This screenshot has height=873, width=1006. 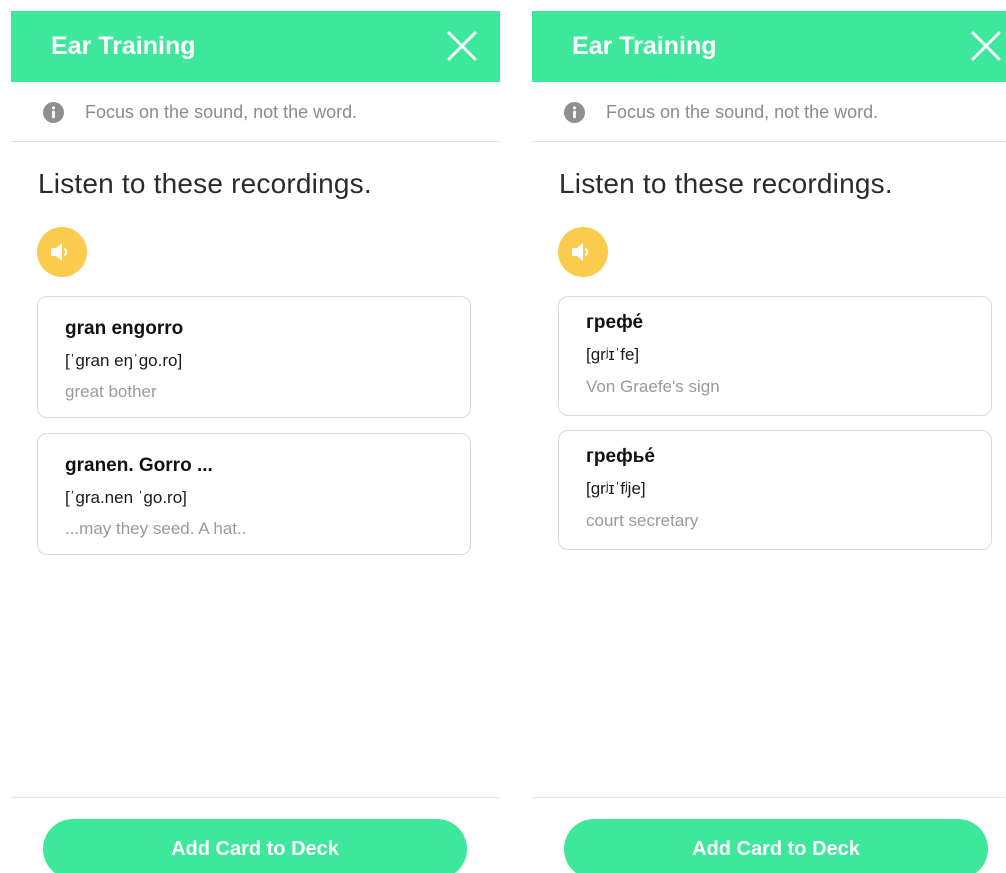 I want to click on recording-card: грефе́ [grʲɪˈfe] Von Graefe's sign, so click(x=775, y=356).